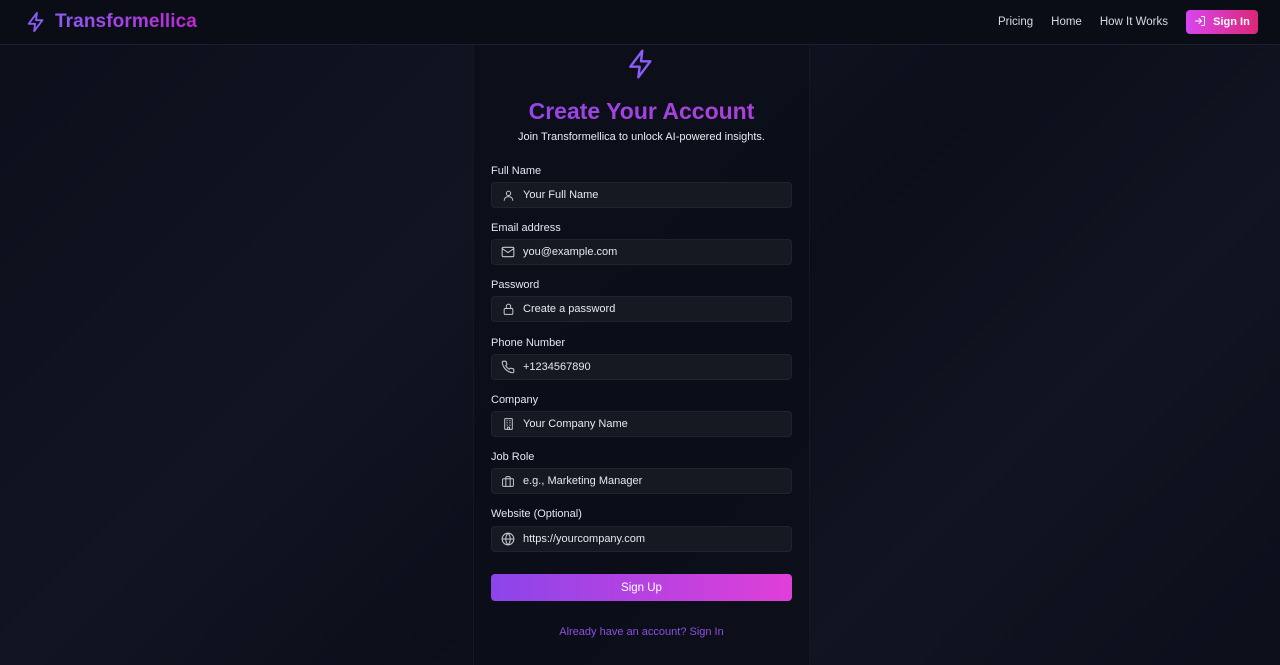 The height and width of the screenshot is (665, 1280). What do you see at coordinates (641, 111) in the screenshot?
I see `page-title: Create Your Account` at bounding box center [641, 111].